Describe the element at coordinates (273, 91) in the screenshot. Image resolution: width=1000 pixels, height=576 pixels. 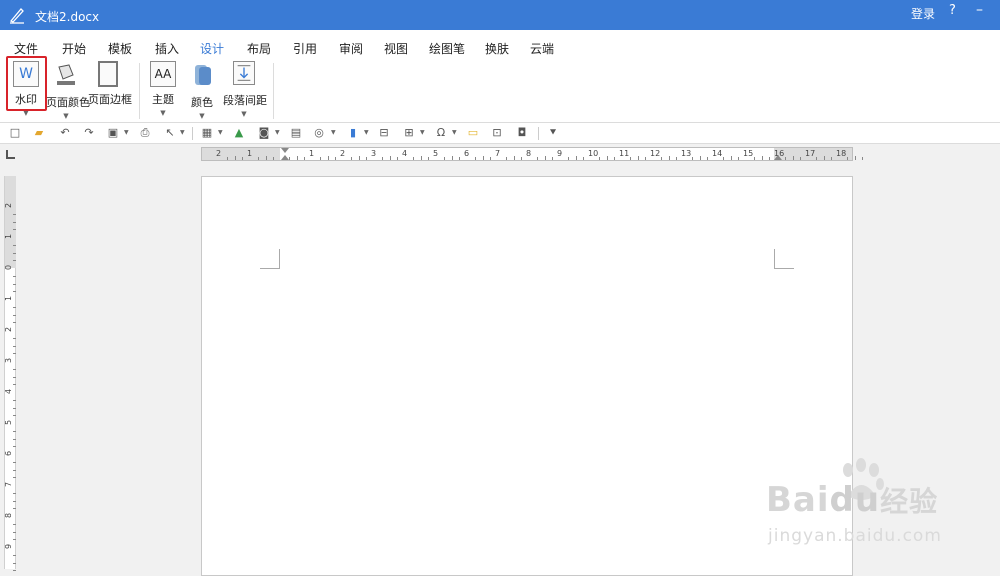
I see `ribbon-separator` at that location.